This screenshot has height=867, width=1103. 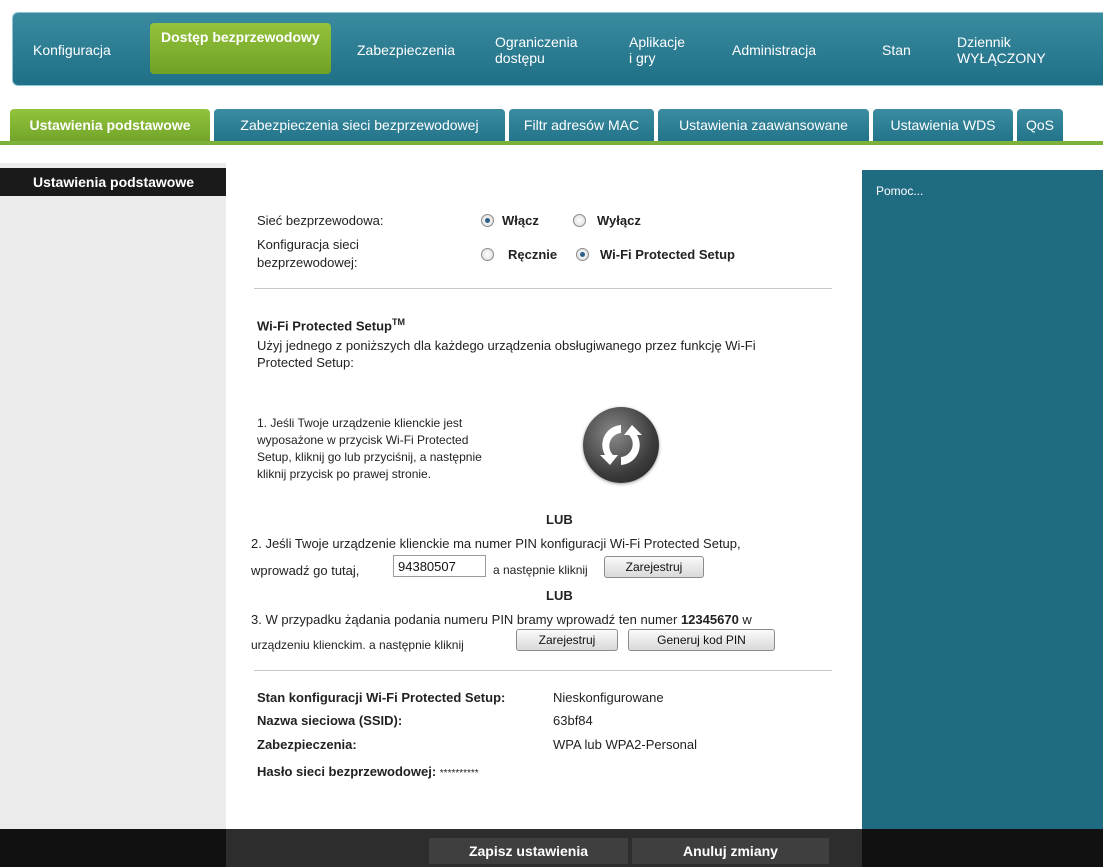 I want to click on tab-ustawienia-zaawansowane: Ustawienia zaawansowane, so click(x=763, y=125).